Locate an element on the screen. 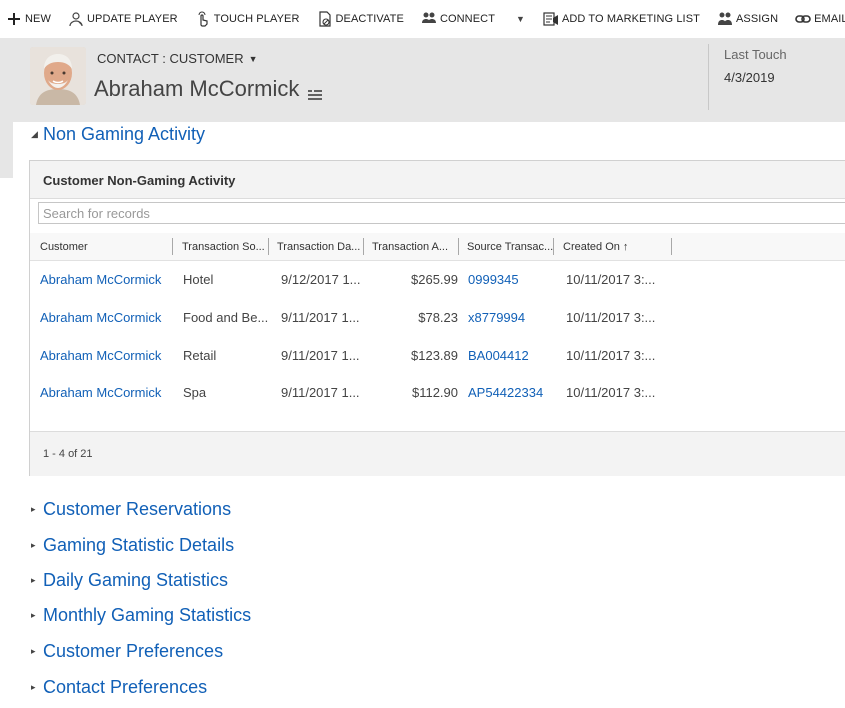 The height and width of the screenshot is (708, 845). deactivate-button: DEACTIVATE is located at coordinates (360, 19).